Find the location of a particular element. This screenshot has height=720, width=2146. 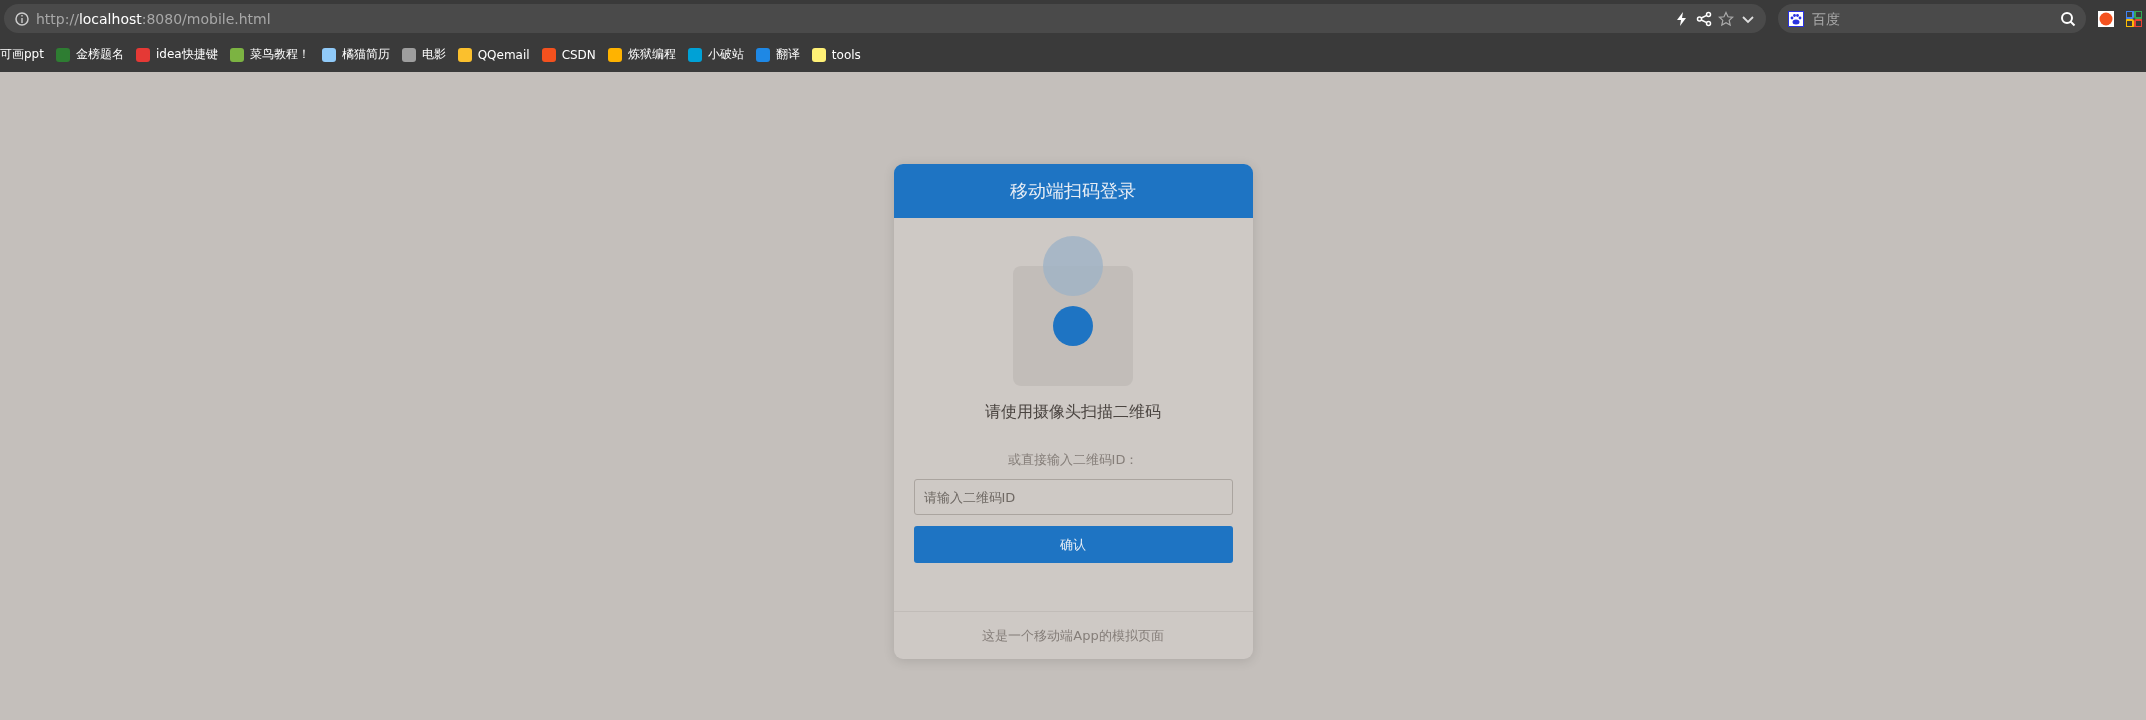

card-title: 移动端扫码登录 is located at coordinates (1073, 191).